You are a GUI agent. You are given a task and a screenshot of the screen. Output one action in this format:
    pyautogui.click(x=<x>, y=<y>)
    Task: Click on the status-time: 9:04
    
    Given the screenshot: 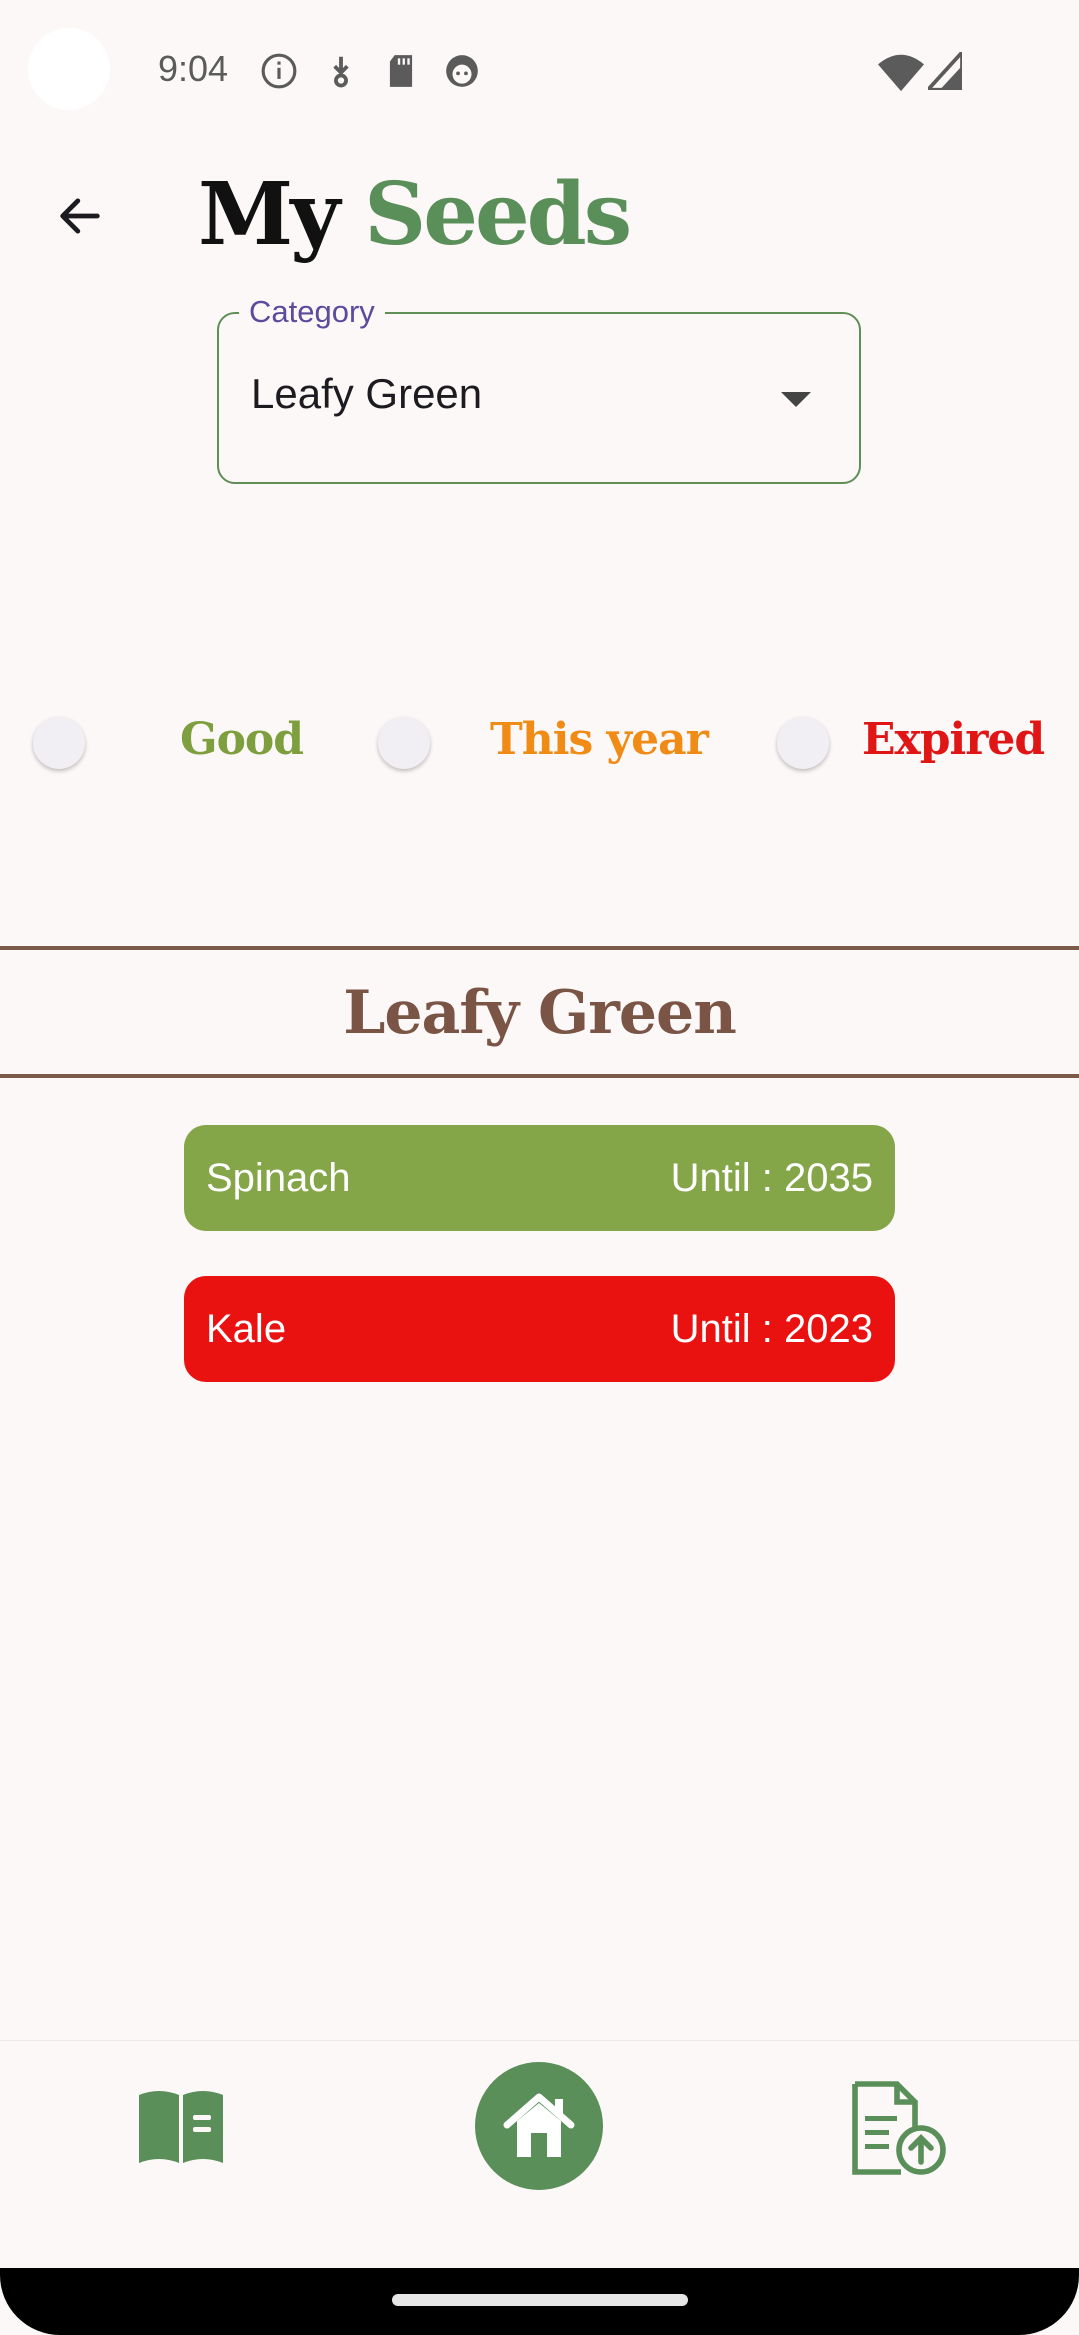 What is the action you would take?
    pyautogui.click(x=193, y=68)
    